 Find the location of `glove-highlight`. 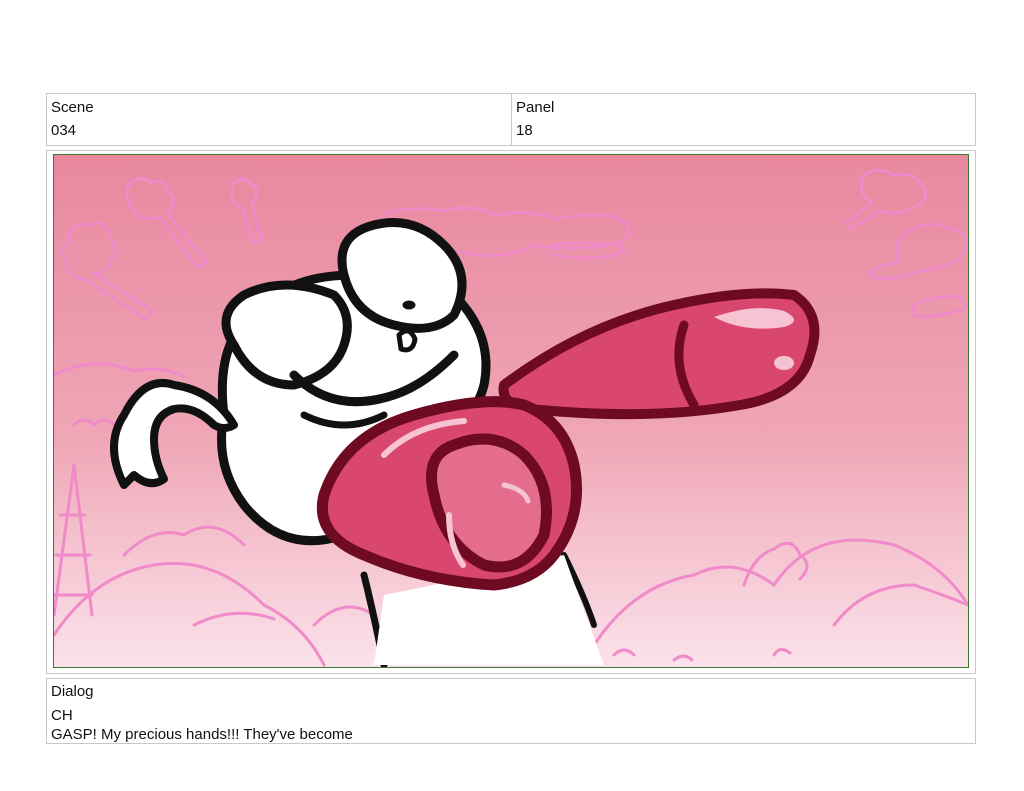

glove-highlight is located at coordinates (784, 363).